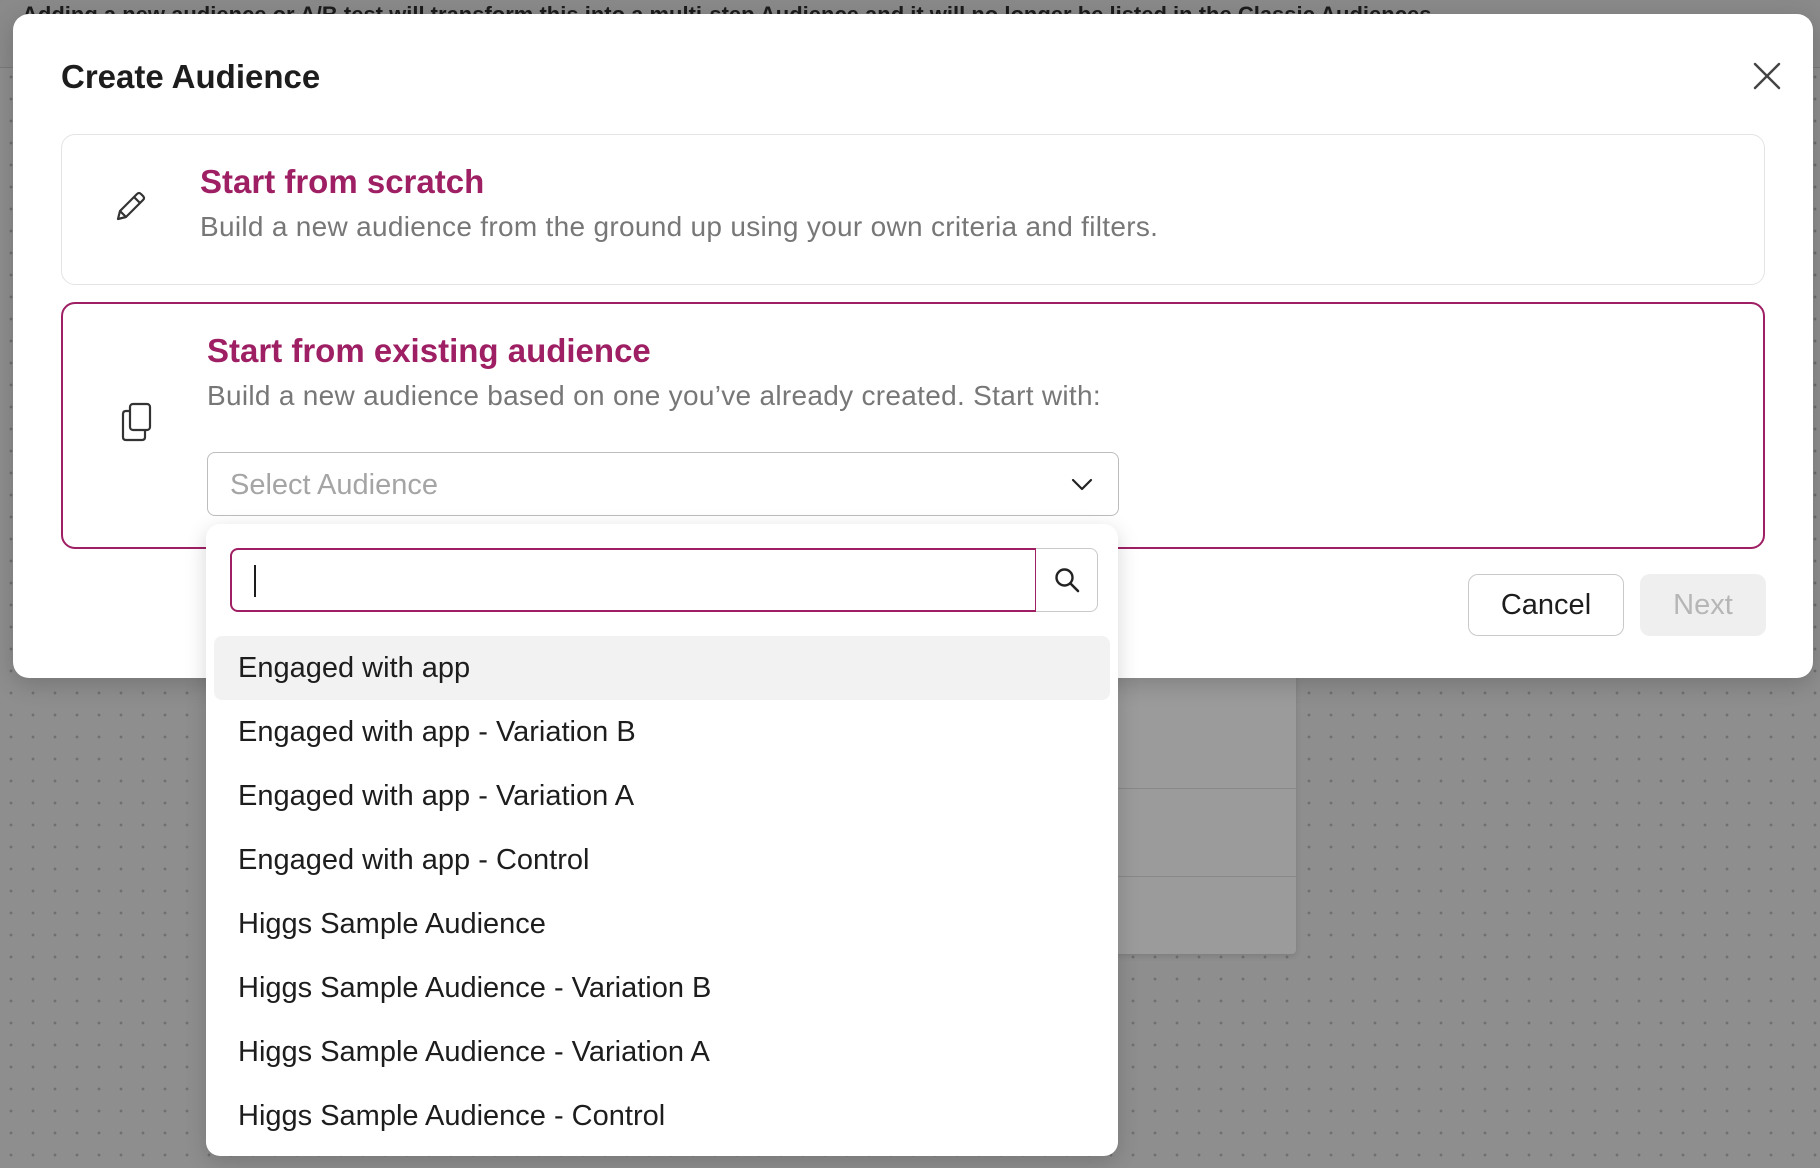  I want to click on audience-option: Engaged with app - Control, so click(662, 860).